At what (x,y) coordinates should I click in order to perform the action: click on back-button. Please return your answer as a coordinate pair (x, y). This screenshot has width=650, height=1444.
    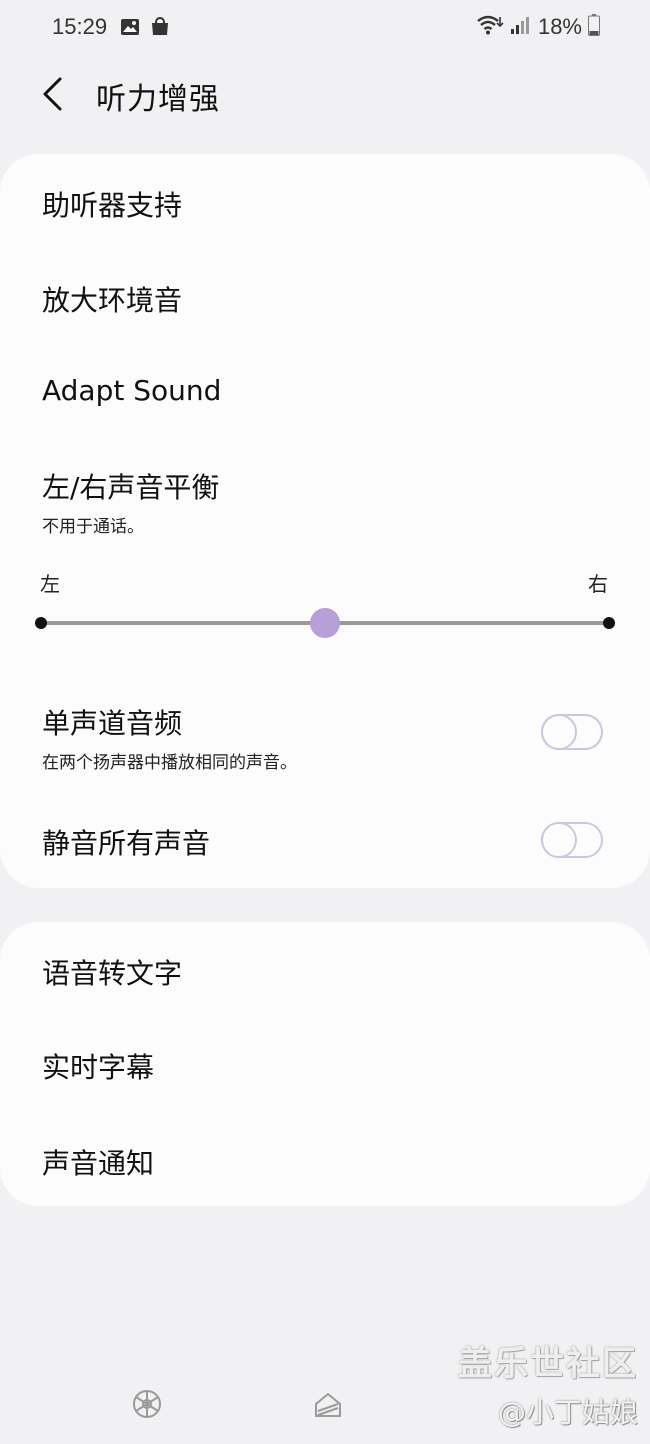
    Looking at the image, I should click on (54, 94).